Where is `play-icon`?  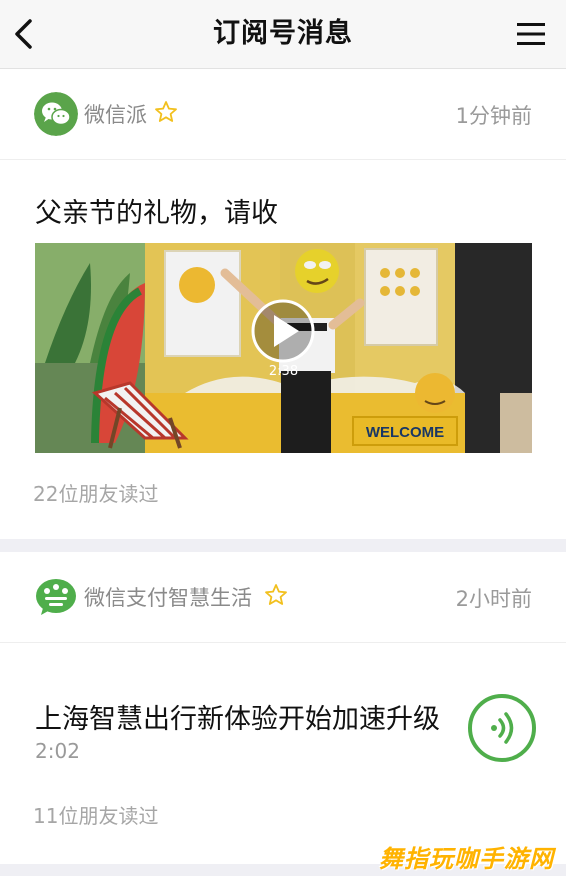
play-icon is located at coordinates (283, 331).